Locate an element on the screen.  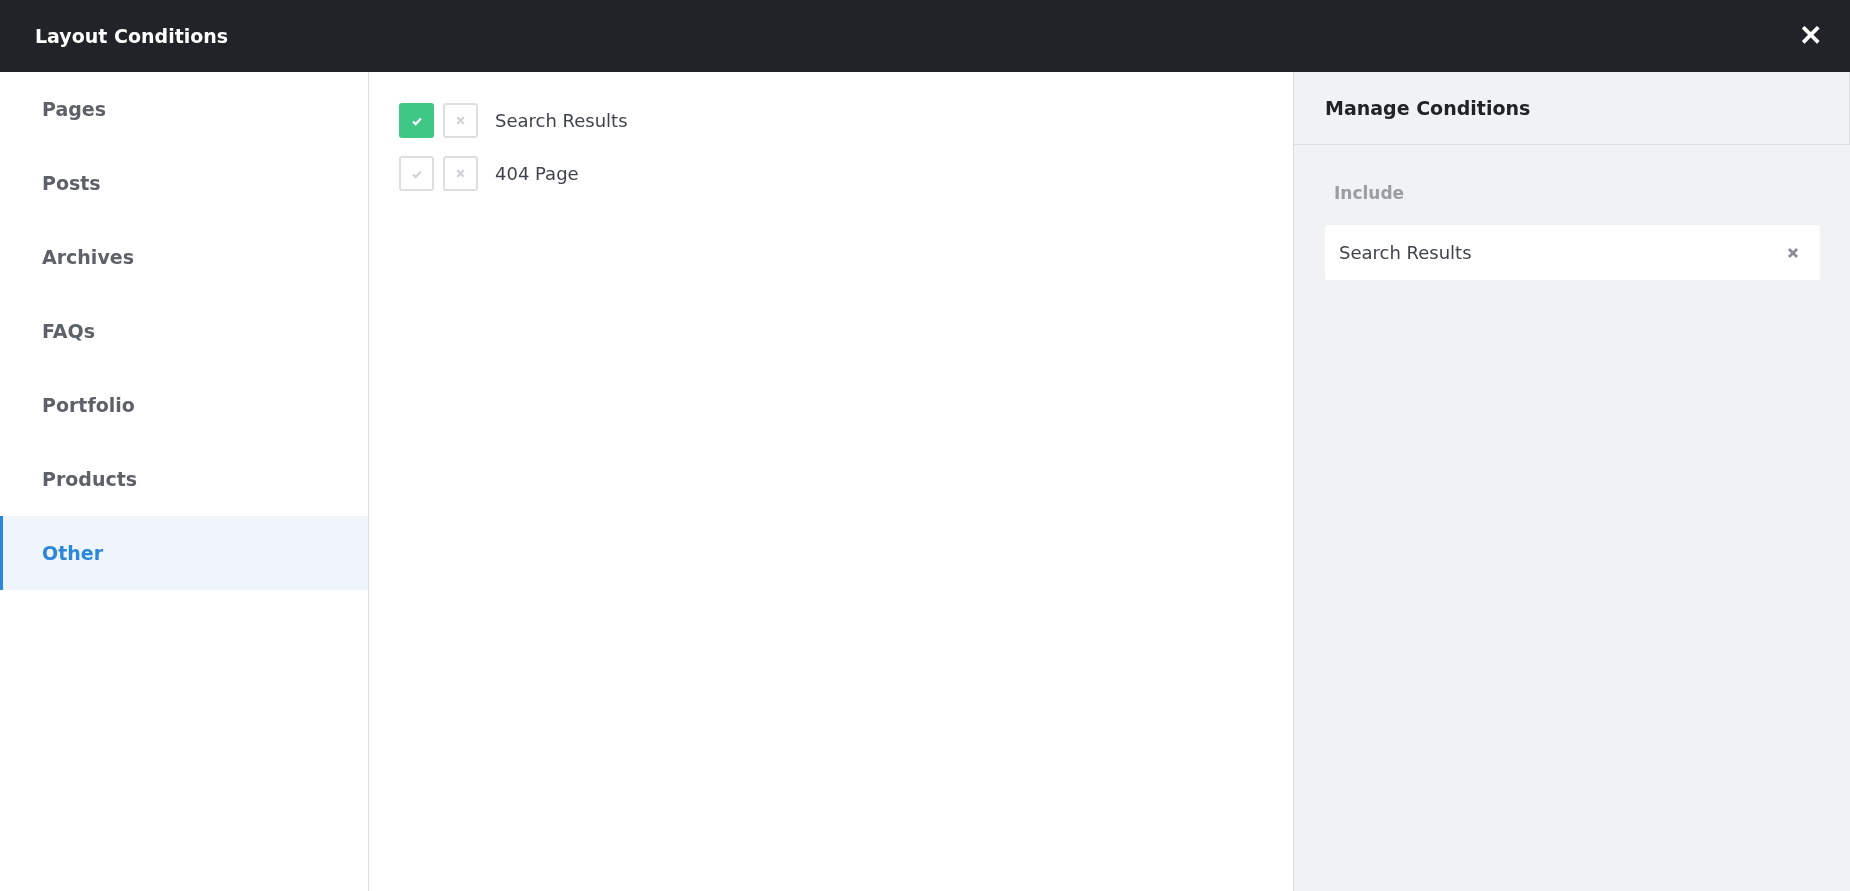
condition-label: 404 Page is located at coordinates (537, 173).